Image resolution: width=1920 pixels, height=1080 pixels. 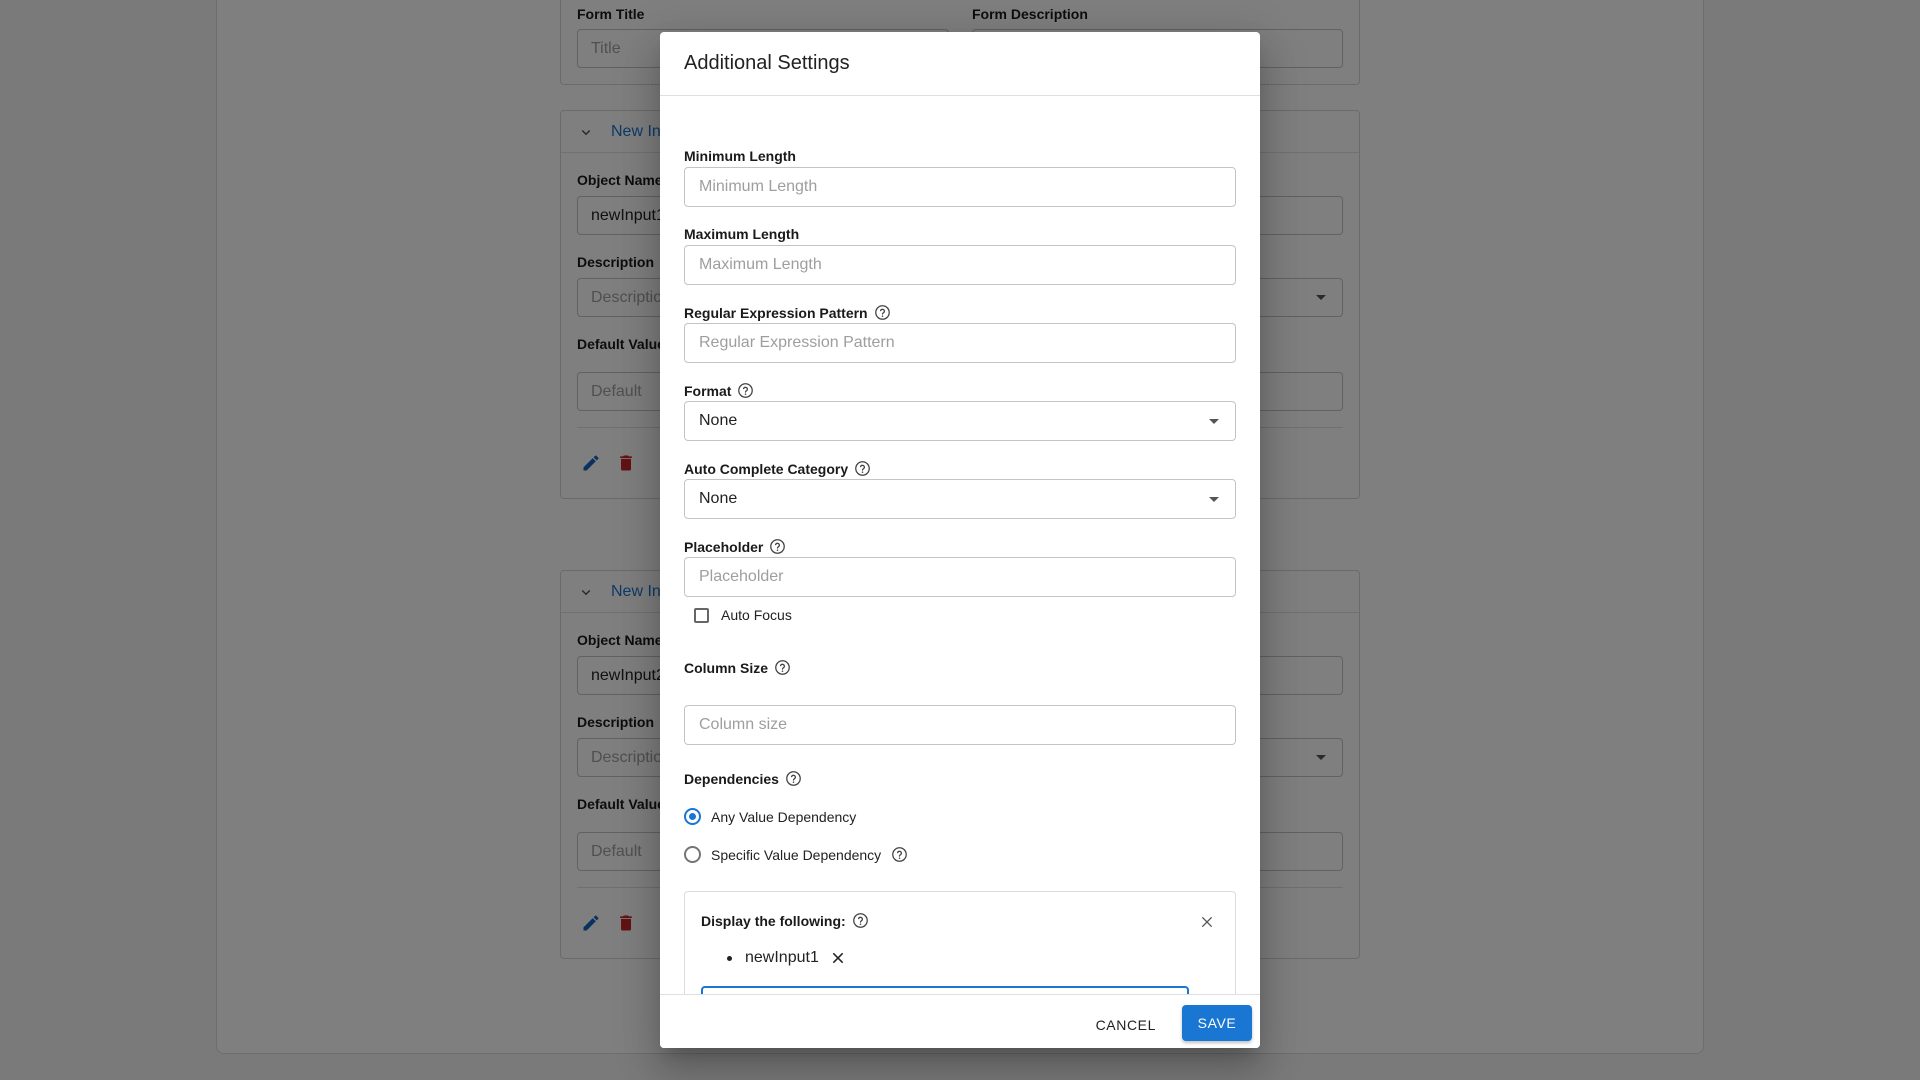 What do you see at coordinates (724, 546) in the screenshot?
I see `placeholder-label-text: Placeholder` at bounding box center [724, 546].